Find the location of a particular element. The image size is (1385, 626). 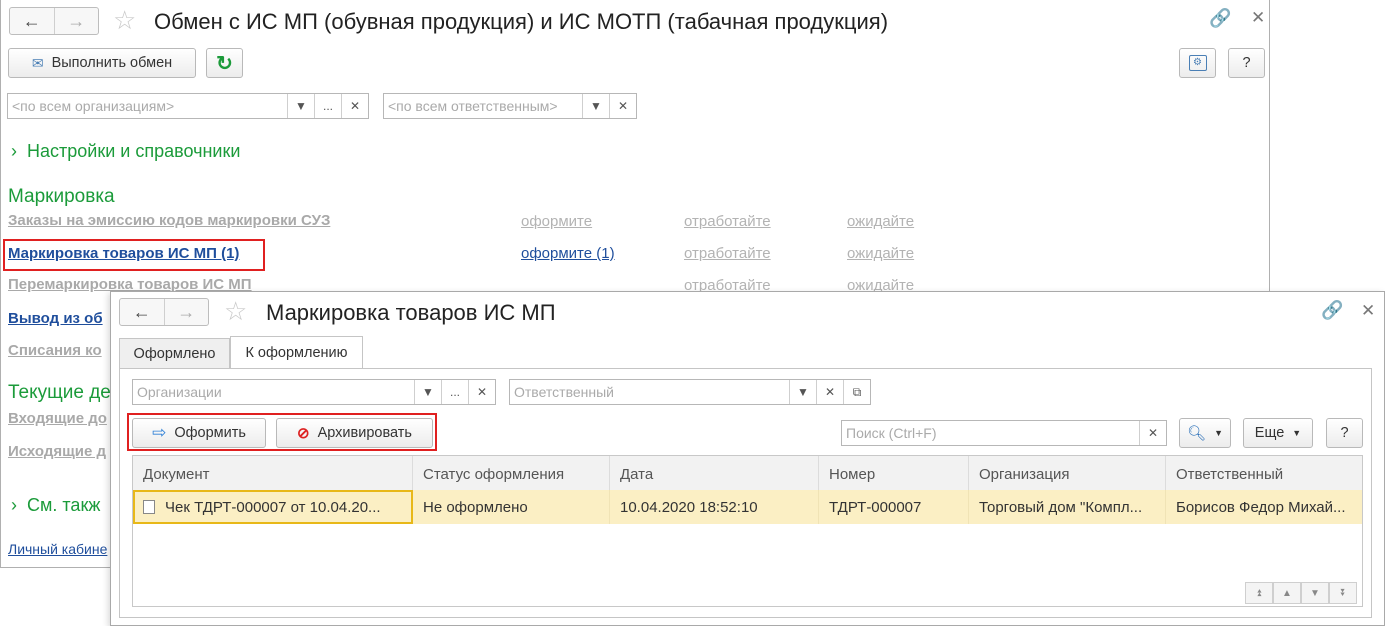

col-responsible: Ответственный is located at coordinates (1264, 474).